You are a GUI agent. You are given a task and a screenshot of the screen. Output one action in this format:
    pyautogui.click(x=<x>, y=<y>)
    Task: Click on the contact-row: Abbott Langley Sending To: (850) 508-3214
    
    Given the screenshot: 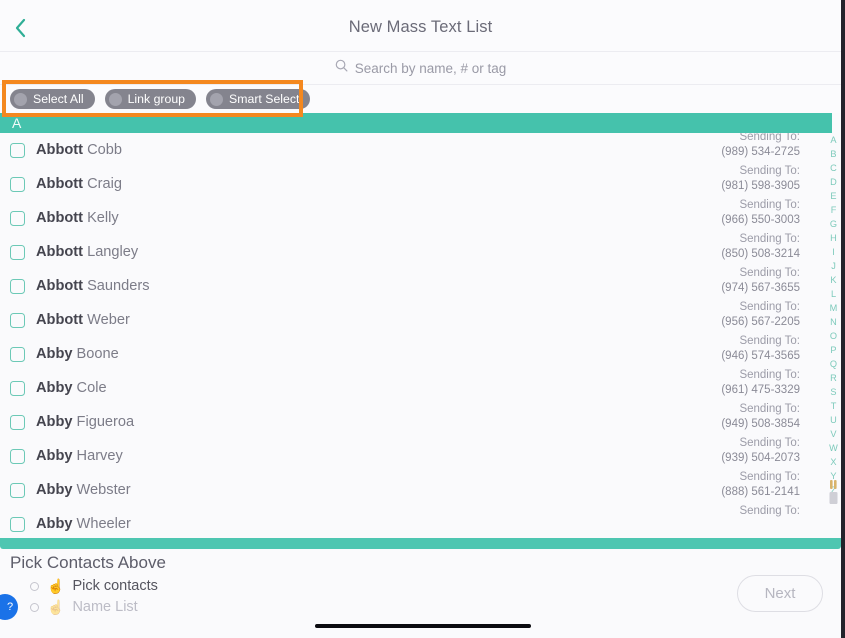 What is the action you would take?
    pyautogui.click(x=416, y=251)
    